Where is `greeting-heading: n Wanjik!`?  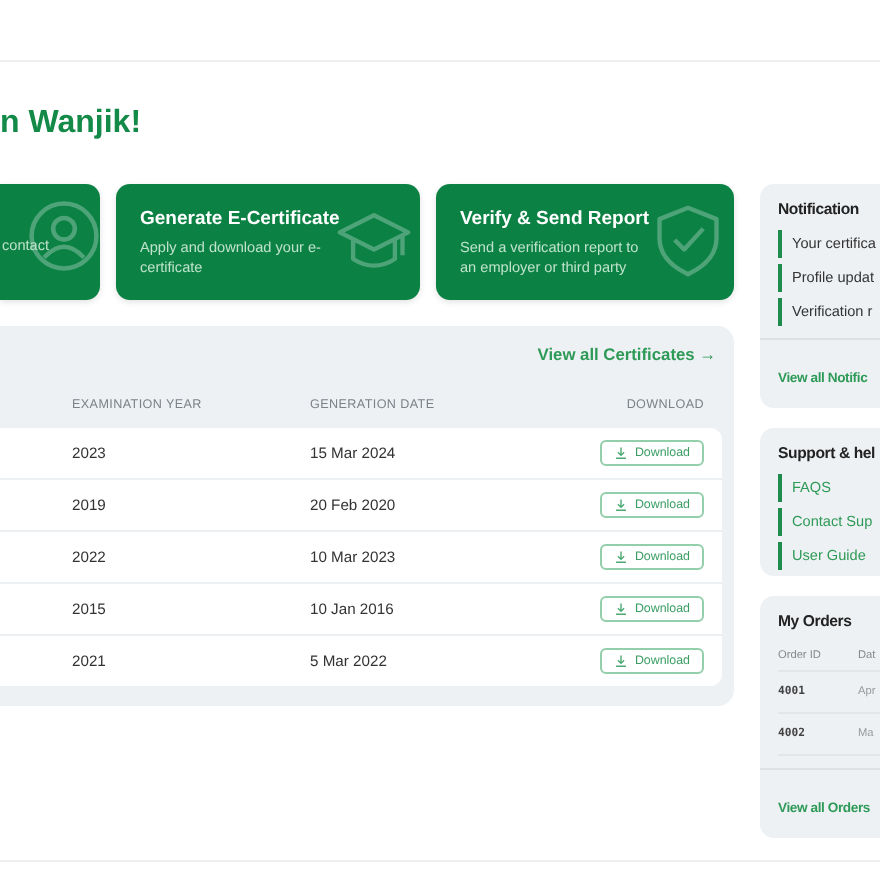
greeting-heading: n Wanjik! is located at coordinates (72, 123).